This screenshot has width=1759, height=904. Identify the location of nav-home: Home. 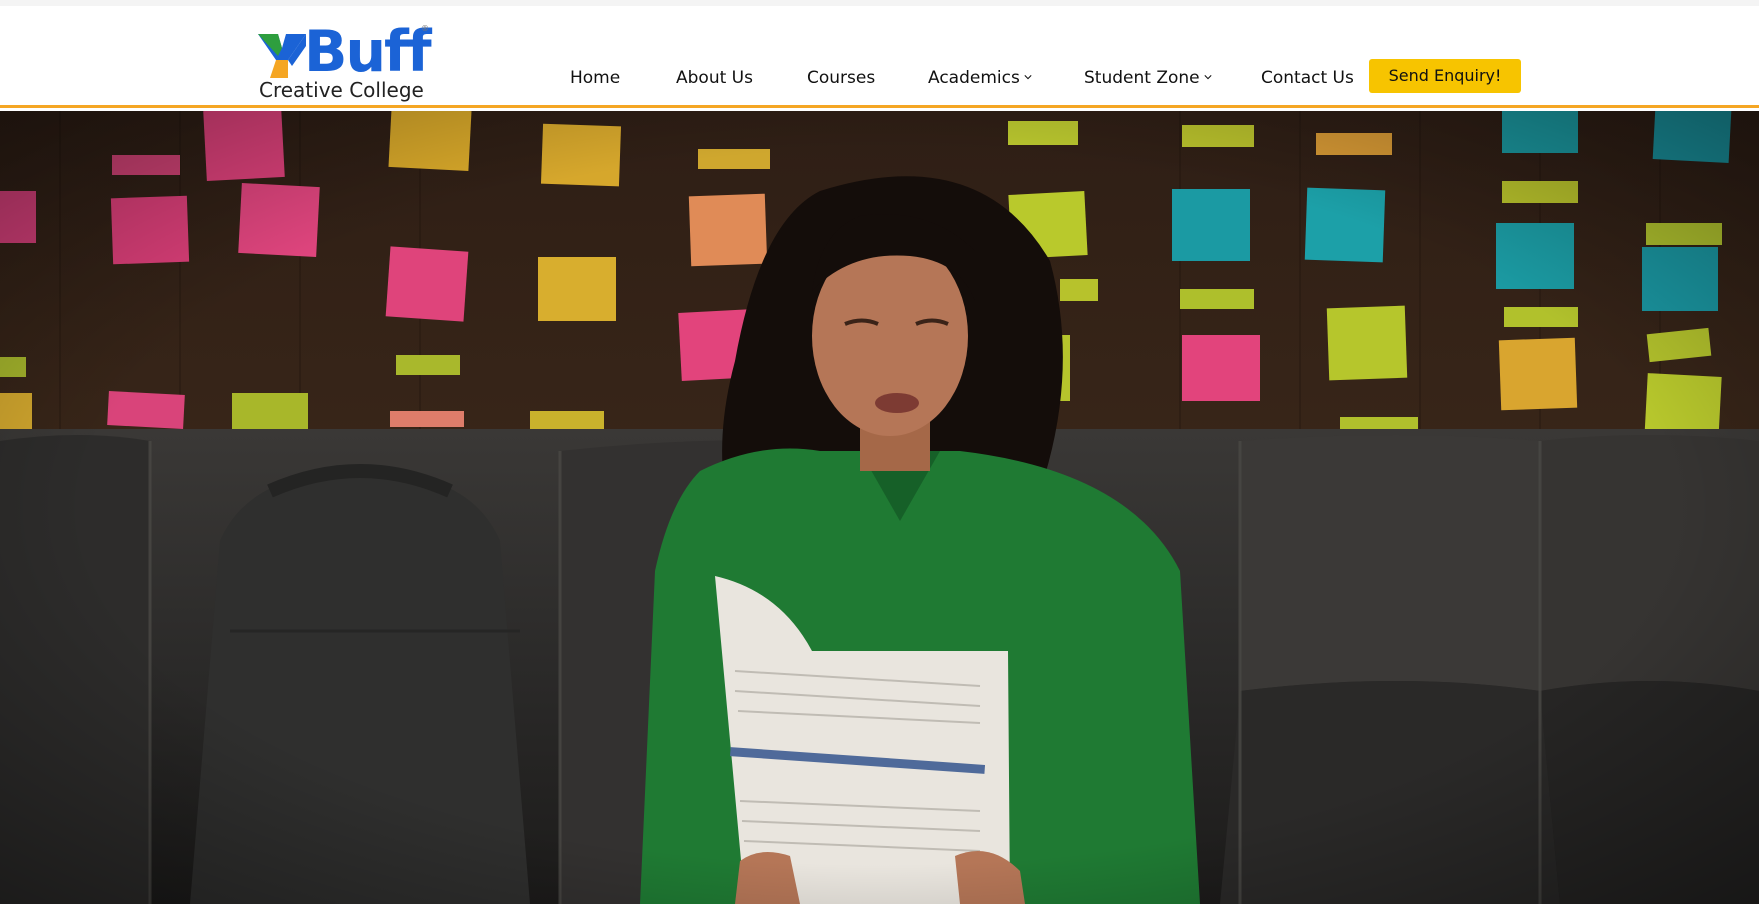
(595, 78).